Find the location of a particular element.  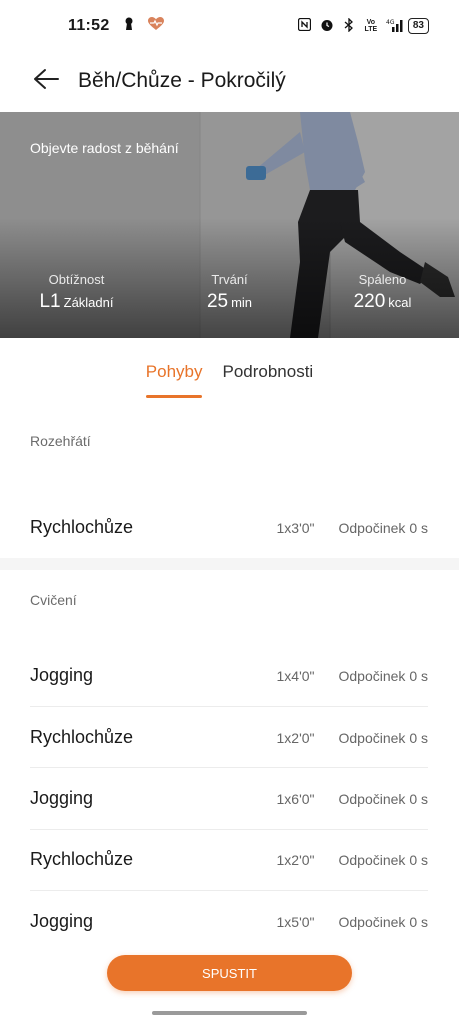

section-title-warmup: Rozehřátí is located at coordinates (60, 441).